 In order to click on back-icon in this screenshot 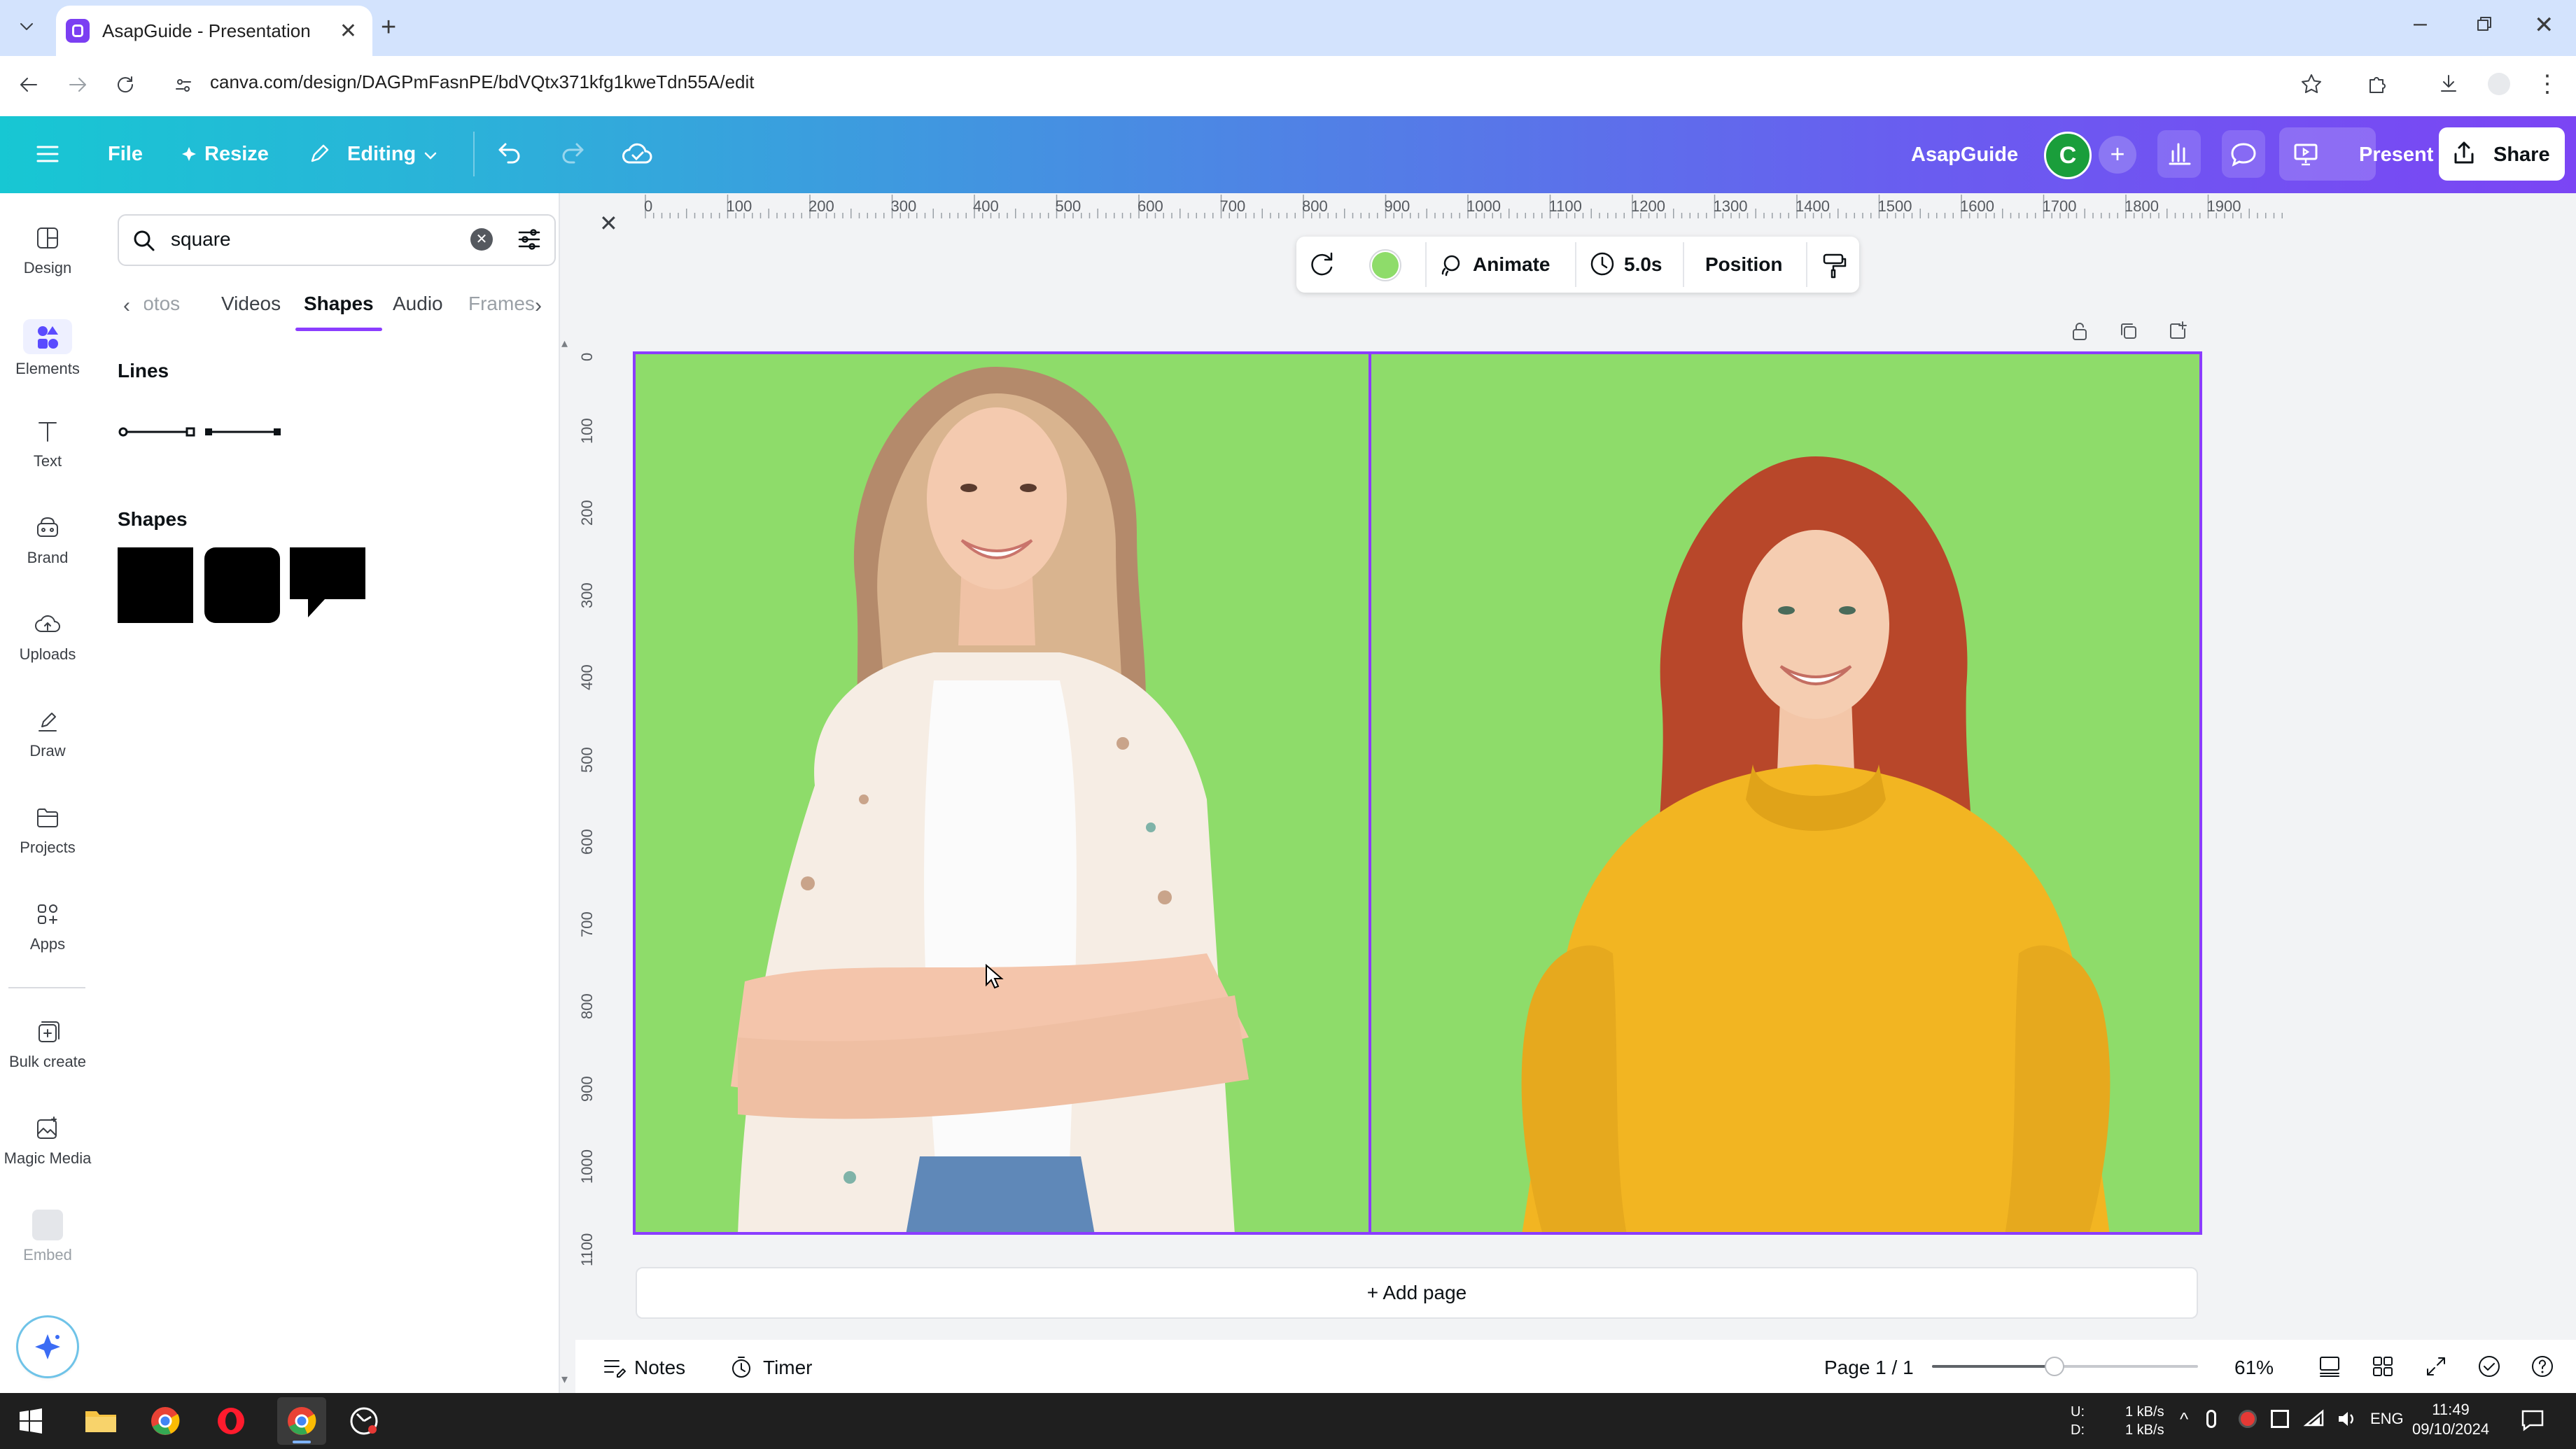, I will do `click(28, 84)`.